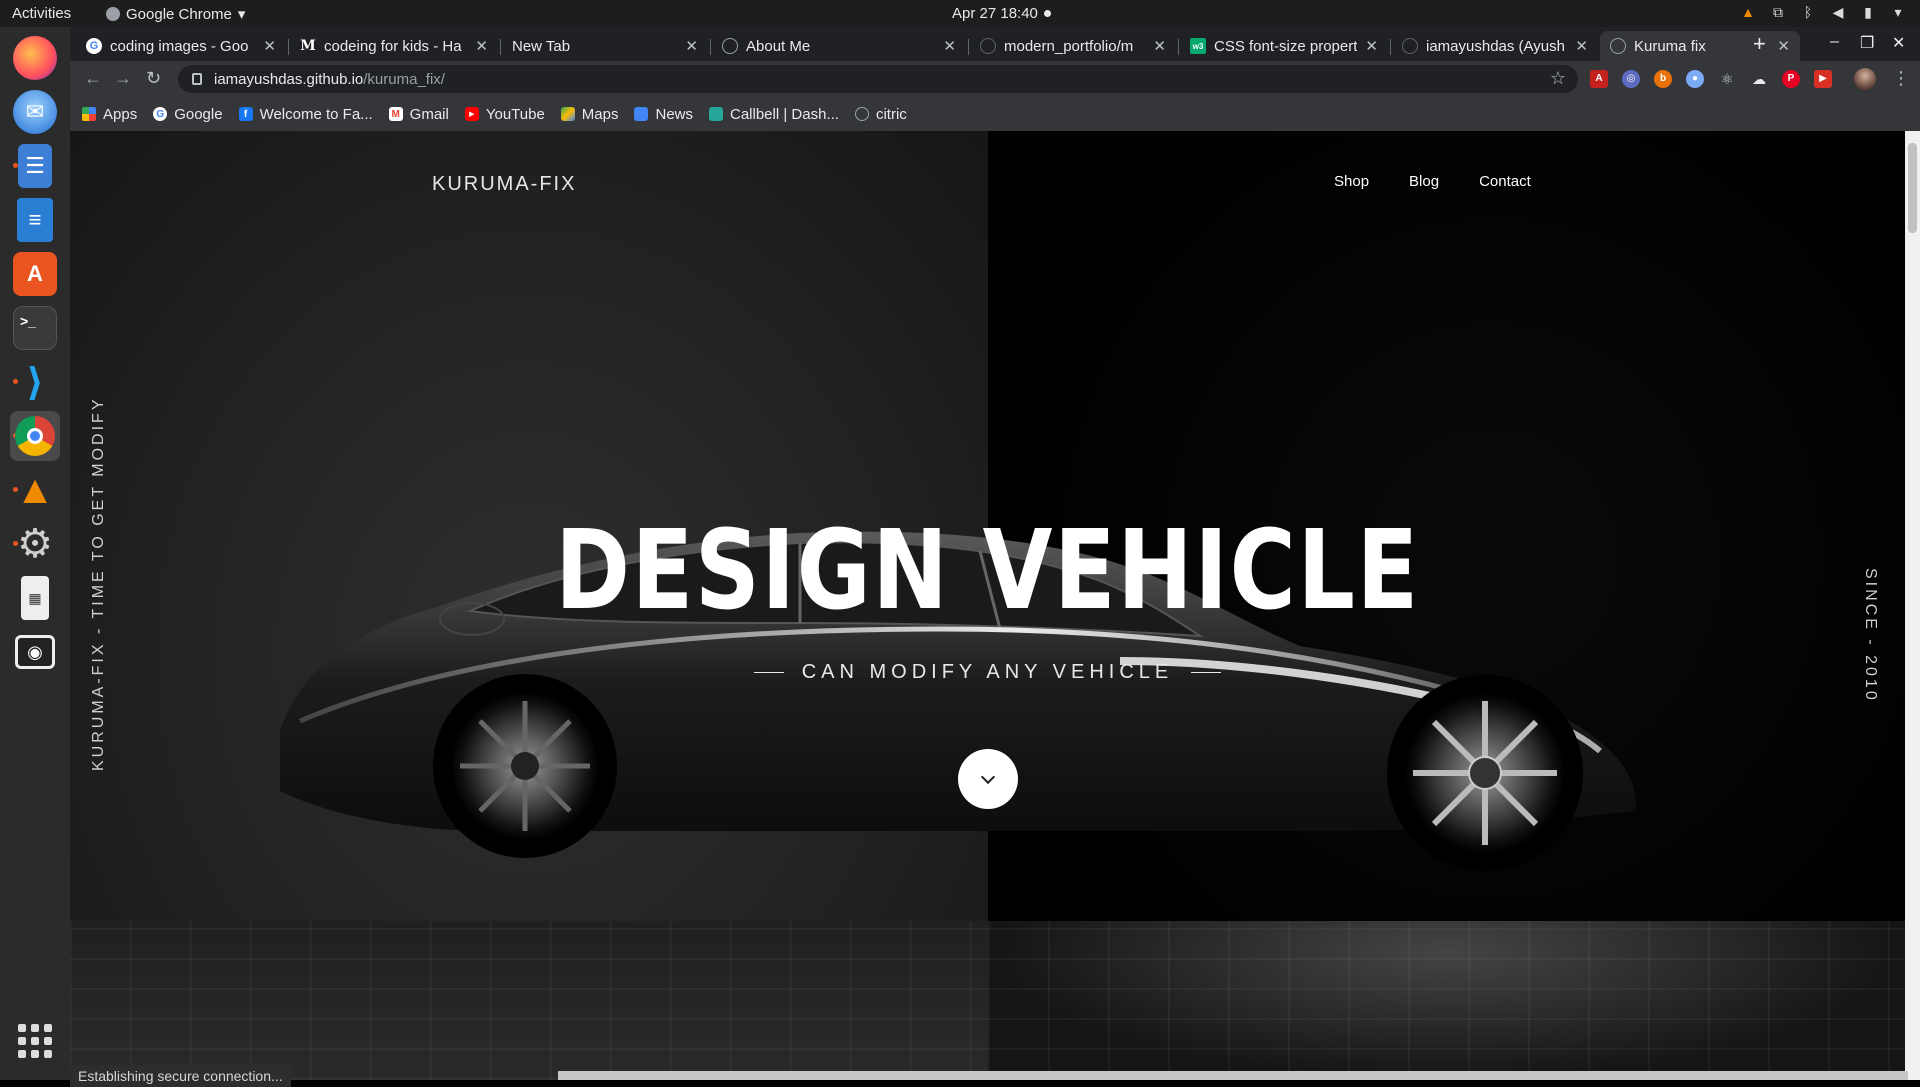  I want to click on dock-settings: ⚙, so click(35, 544).